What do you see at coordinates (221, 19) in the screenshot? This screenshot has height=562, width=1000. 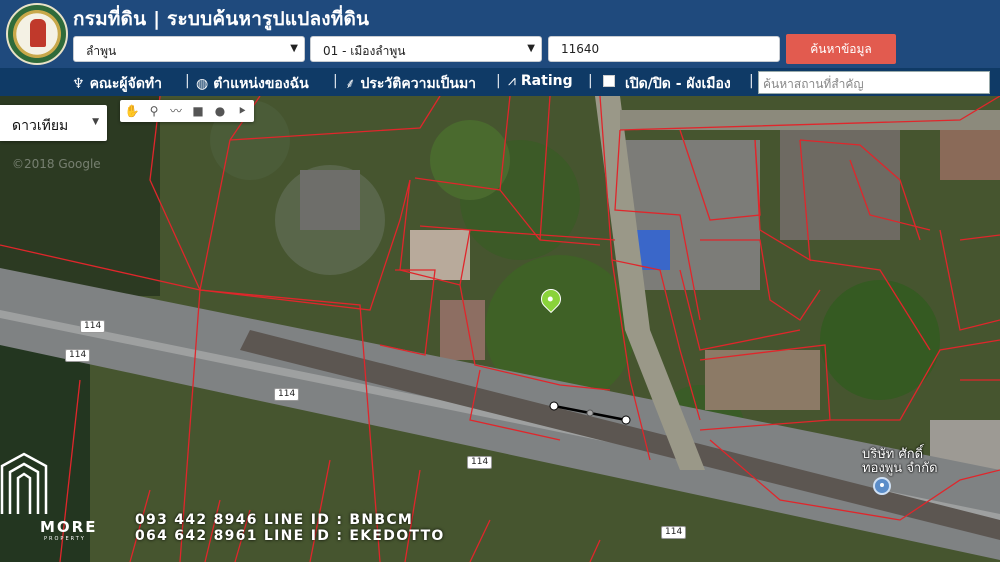 I see `page-title: กรมที่ดิน | ระบบค้นหารูปแปลงที่ดิน` at bounding box center [221, 19].